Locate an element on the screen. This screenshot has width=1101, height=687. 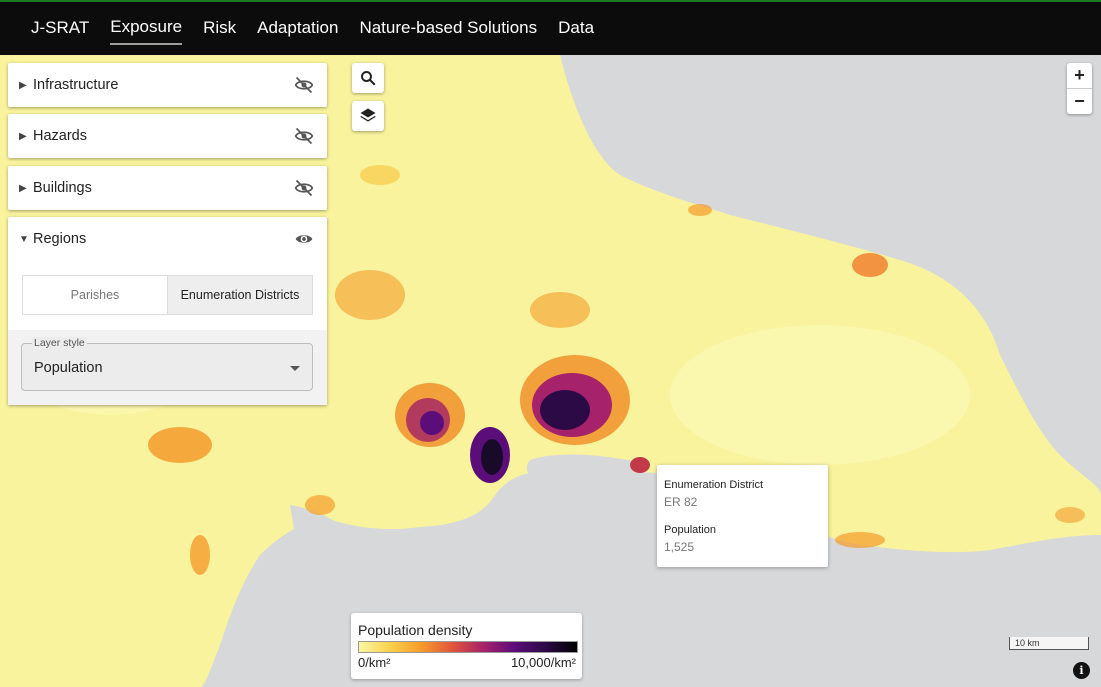
nav-adaptation: Adaptation is located at coordinates (297, 29).